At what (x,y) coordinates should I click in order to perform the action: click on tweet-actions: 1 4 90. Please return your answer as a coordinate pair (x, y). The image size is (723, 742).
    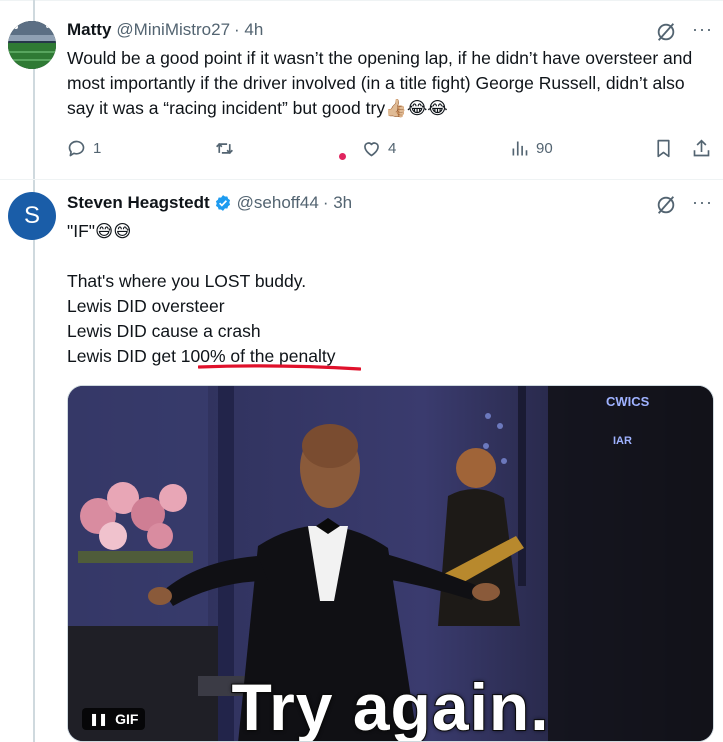
    Looking at the image, I should click on (389, 151).